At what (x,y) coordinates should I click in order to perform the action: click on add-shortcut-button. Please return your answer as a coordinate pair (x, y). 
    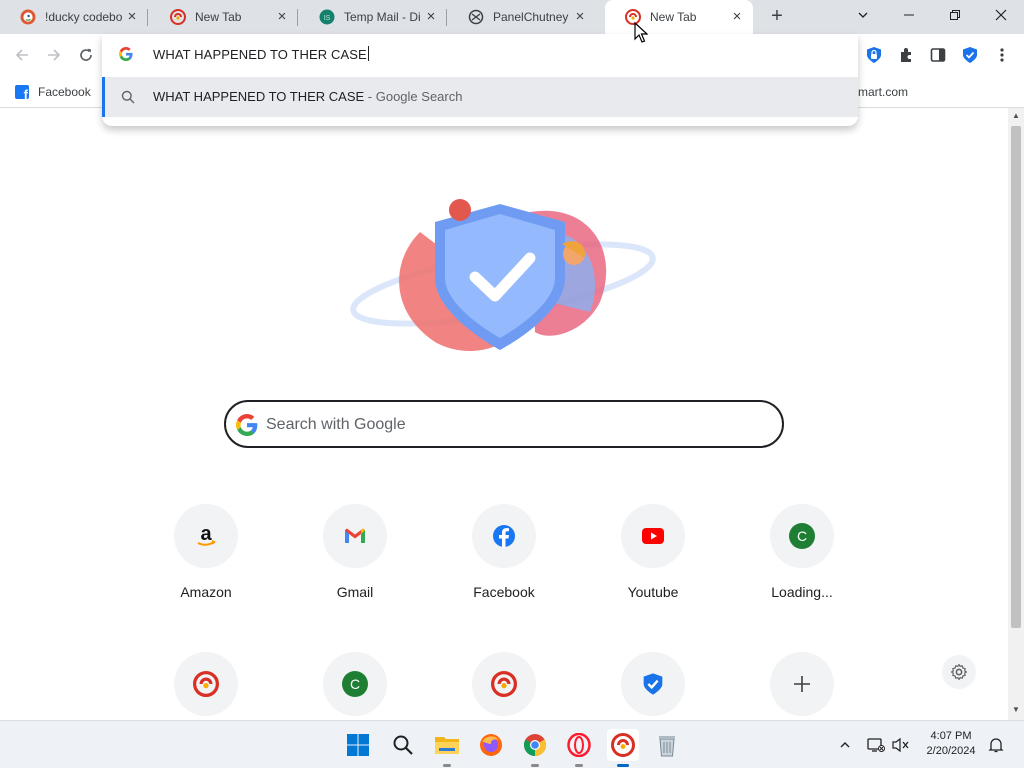
    Looking at the image, I should click on (802, 686).